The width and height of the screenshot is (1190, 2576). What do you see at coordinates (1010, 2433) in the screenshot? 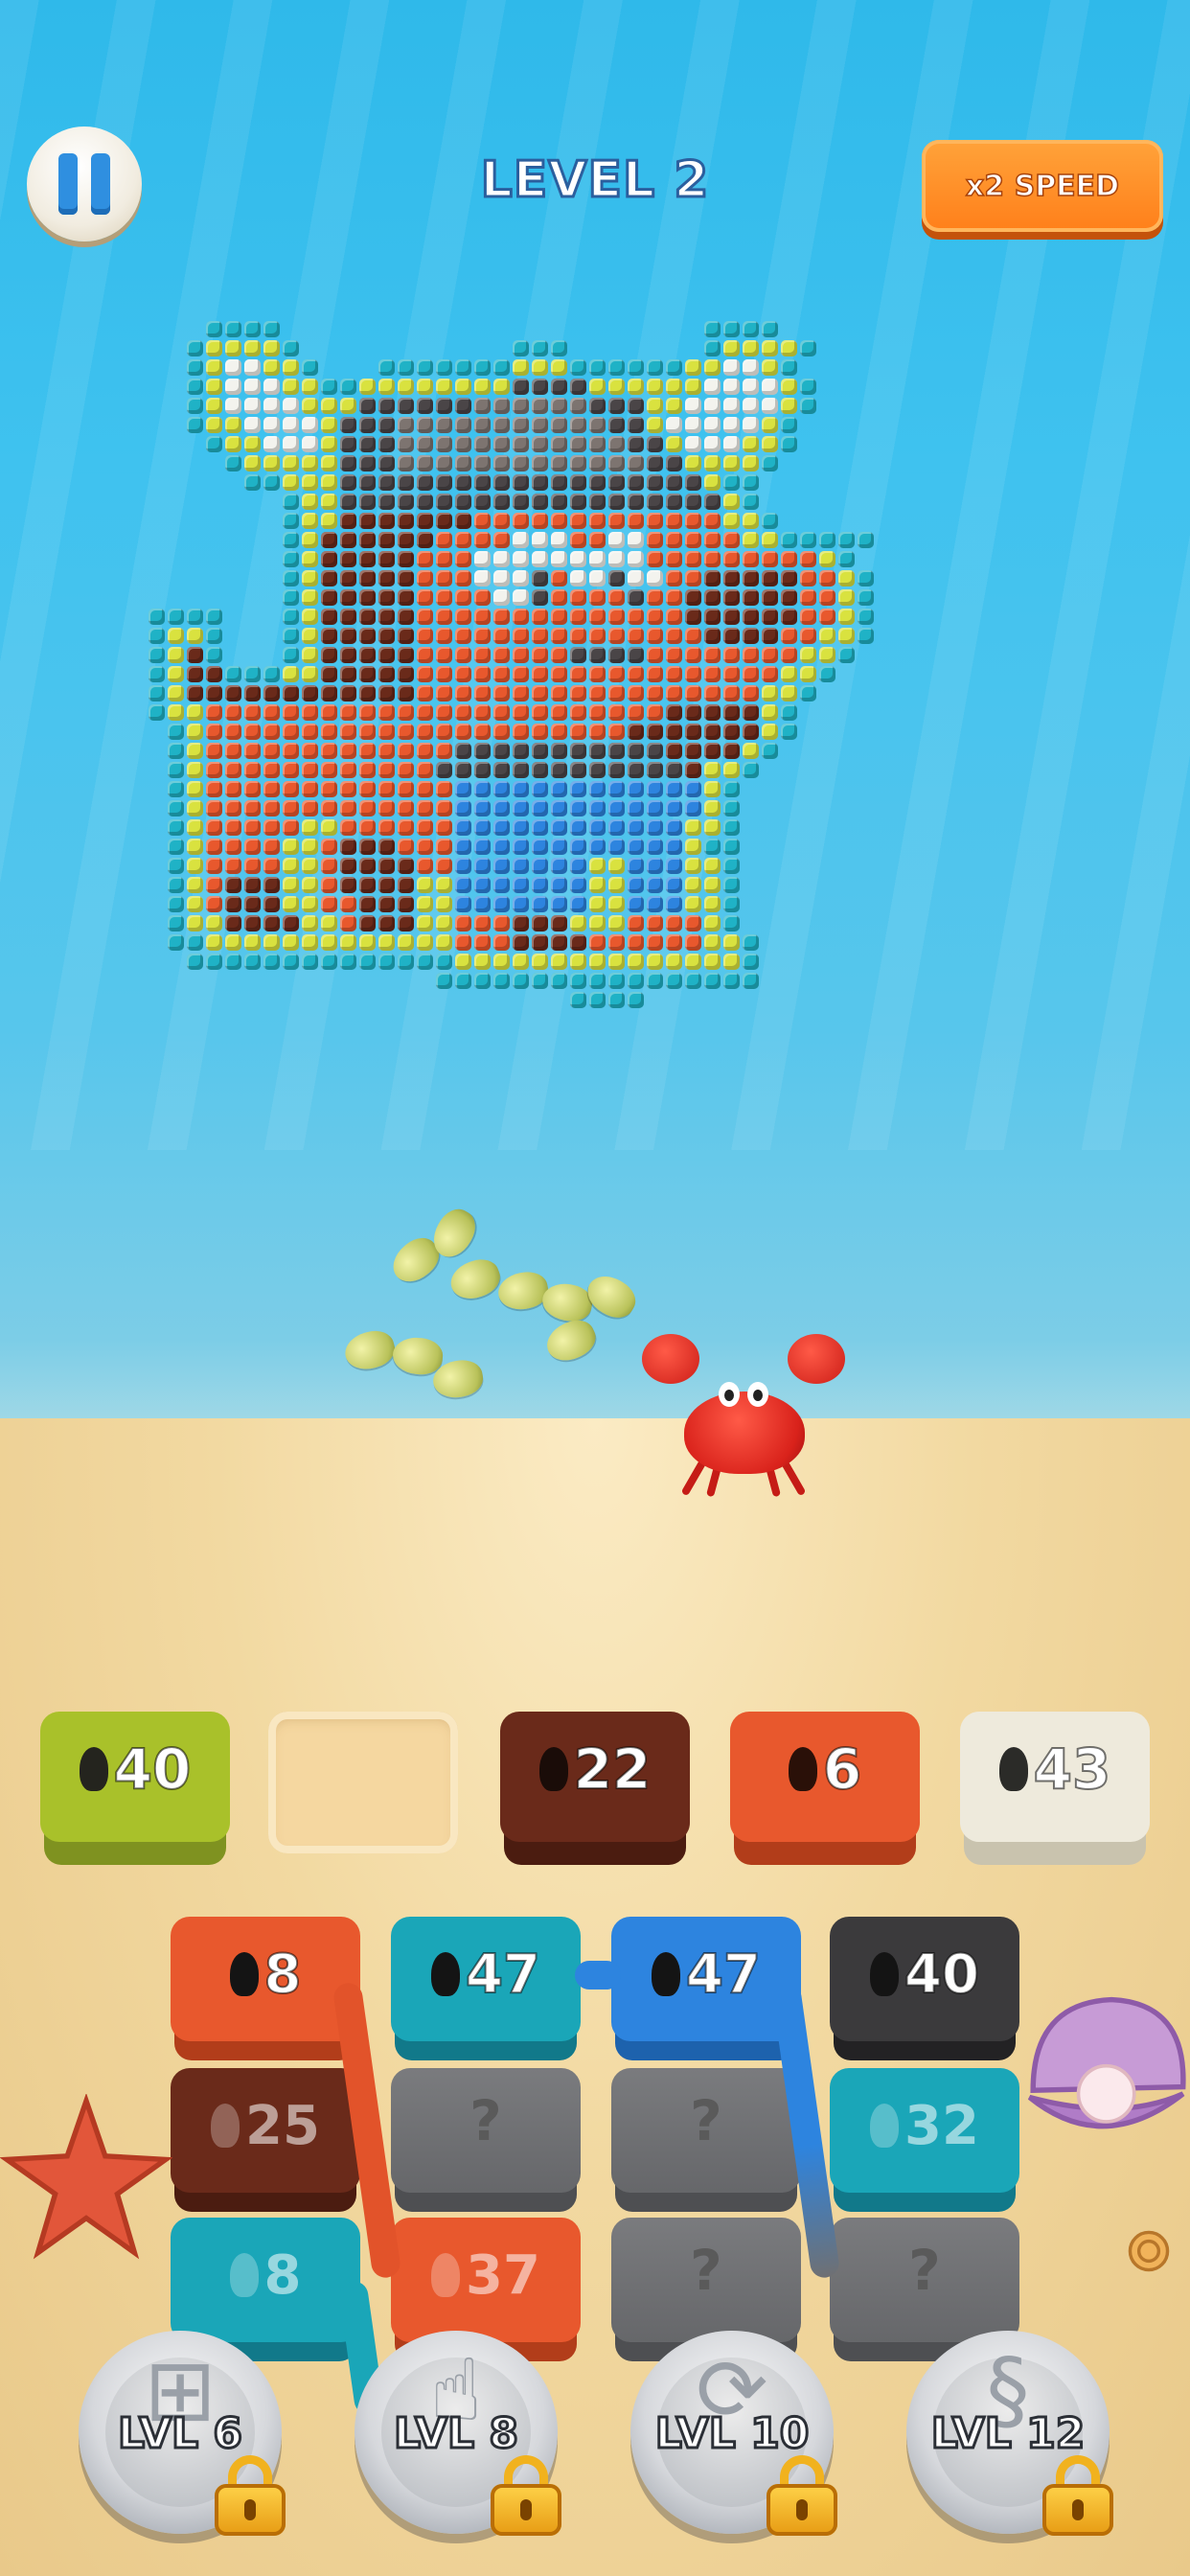
I see `booster-button: § LVL 12` at bounding box center [1010, 2433].